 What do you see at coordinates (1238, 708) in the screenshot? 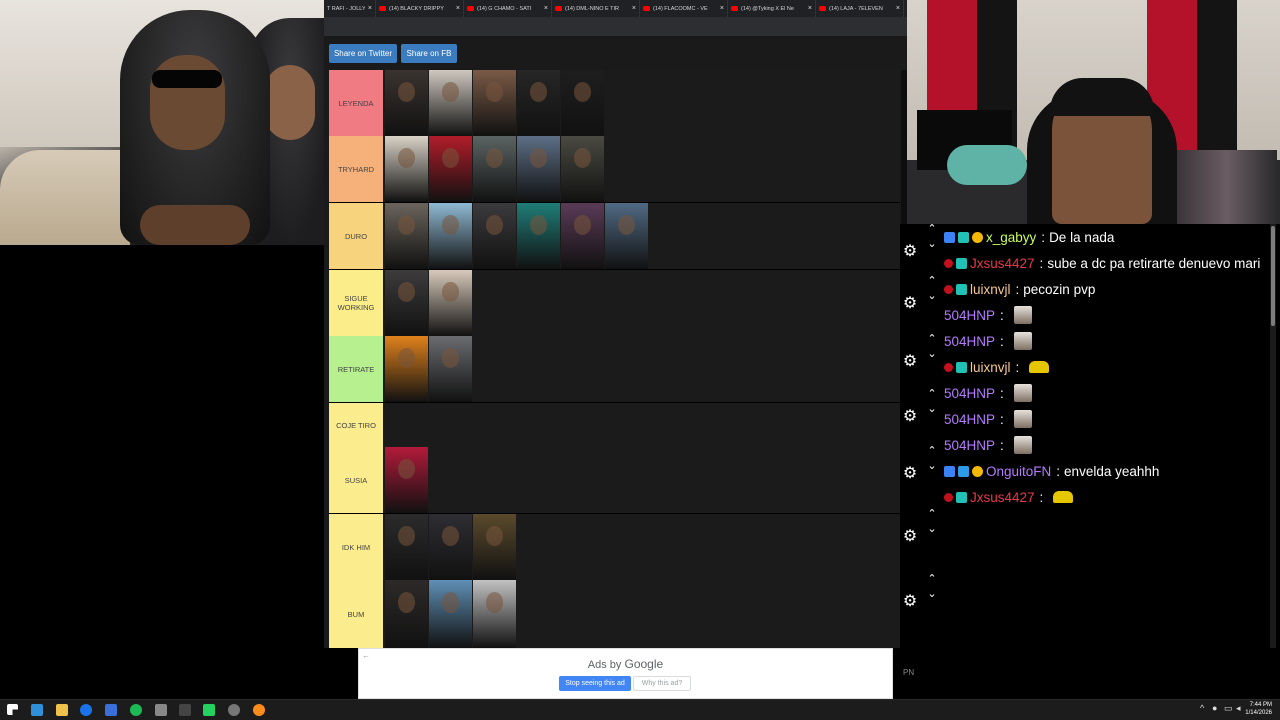
I see `tray-volume-icon: ◂` at bounding box center [1238, 708].